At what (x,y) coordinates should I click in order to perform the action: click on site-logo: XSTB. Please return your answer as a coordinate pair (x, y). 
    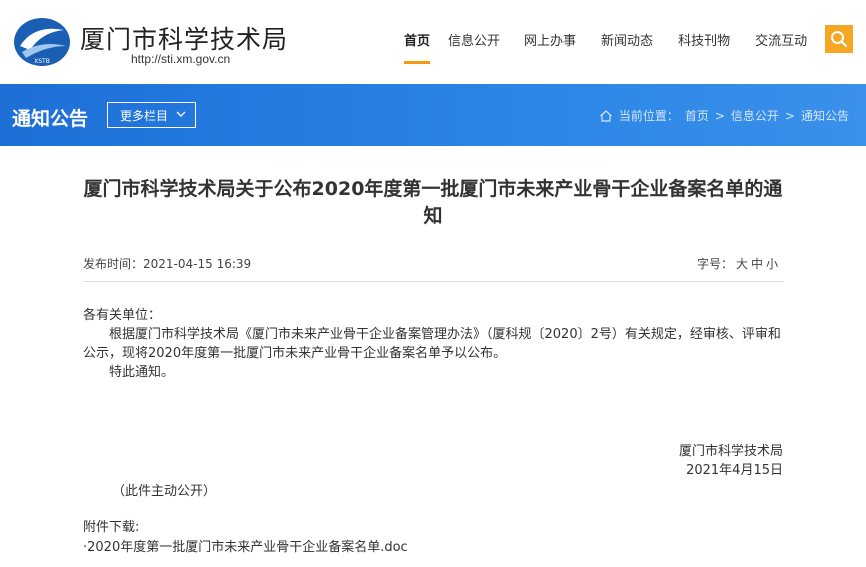
    Looking at the image, I should click on (42, 42).